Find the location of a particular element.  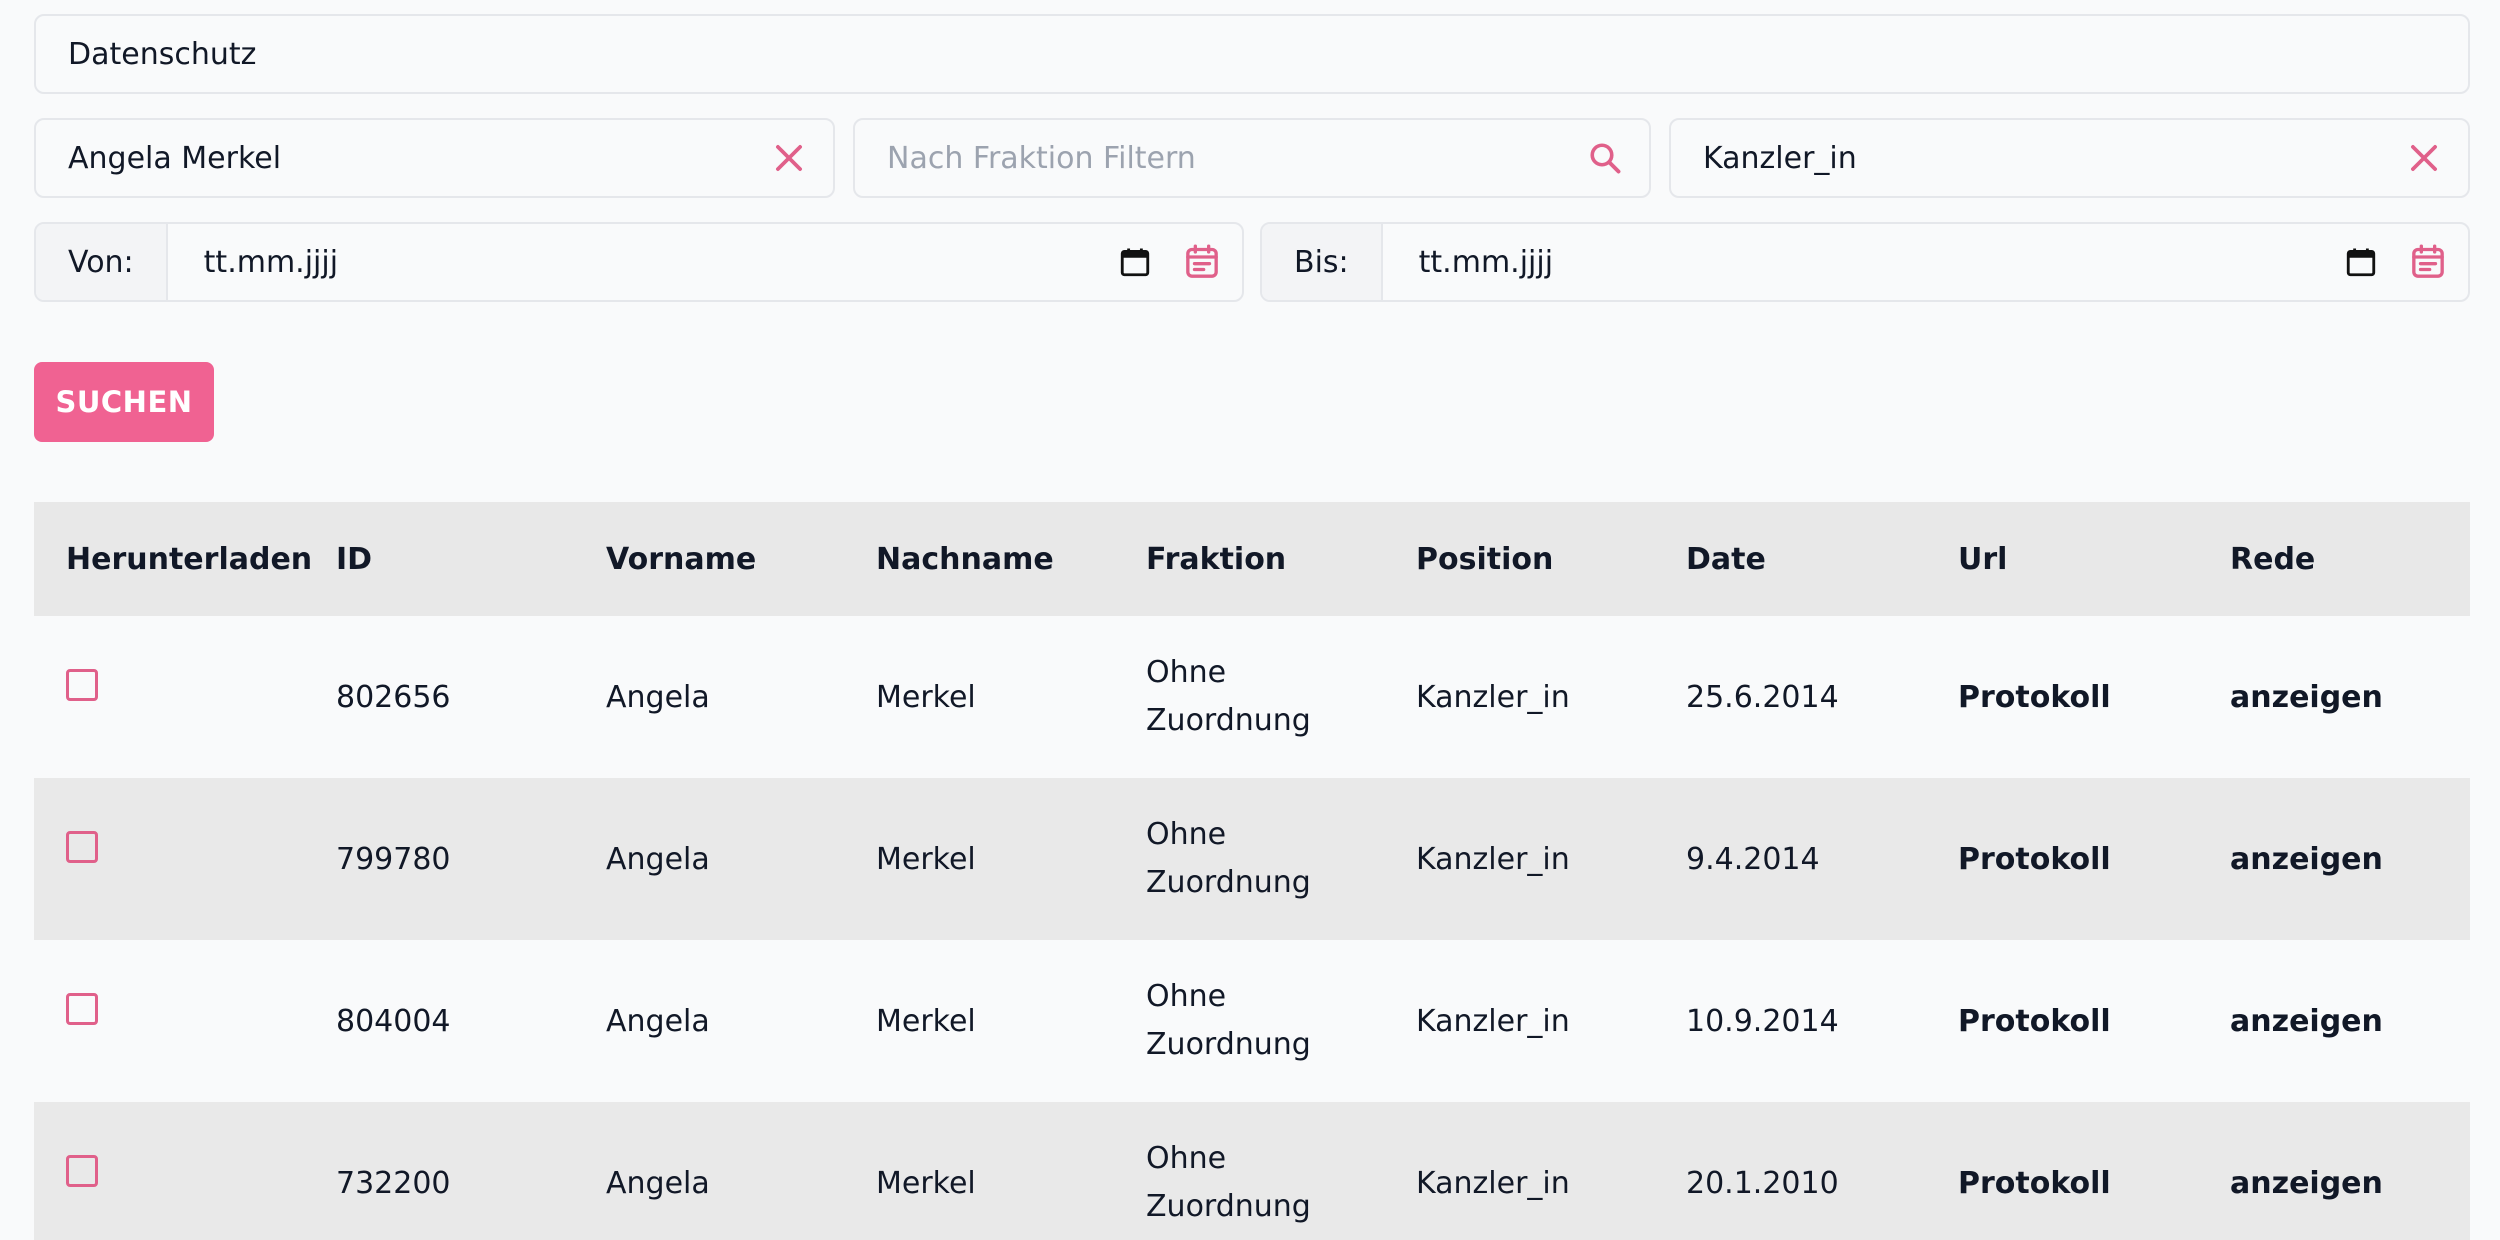

cell-date: 25.6.2014 is located at coordinates (1762, 697).